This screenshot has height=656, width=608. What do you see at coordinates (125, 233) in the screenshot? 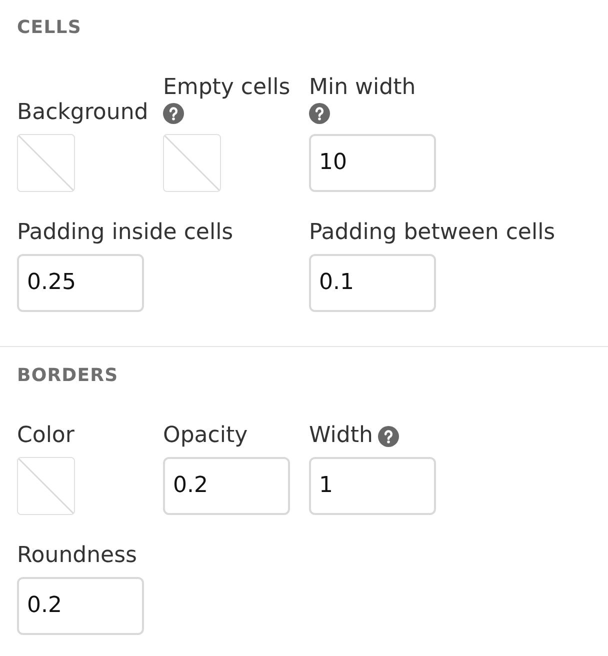
I see `field-label: Padding inside cells` at bounding box center [125, 233].